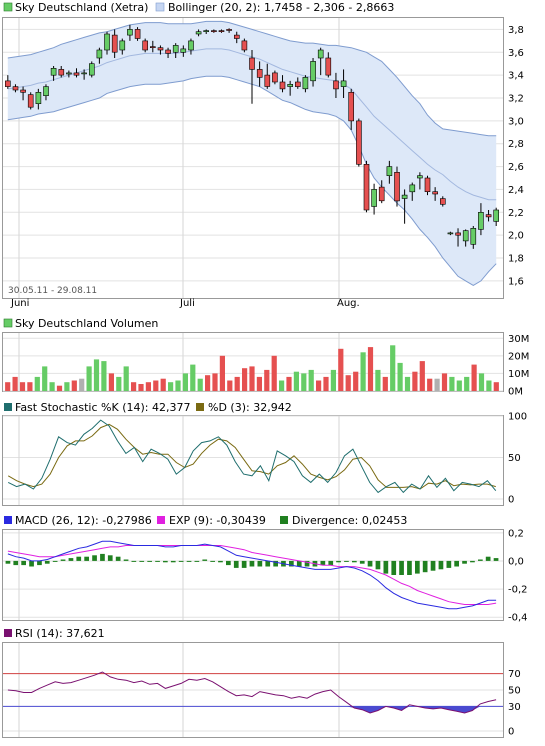 The width and height of the screenshot is (545, 746). What do you see at coordinates (516, 236) in the screenshot?
I see `price-tick-label: 2,0` at bounding box center [516, 236].